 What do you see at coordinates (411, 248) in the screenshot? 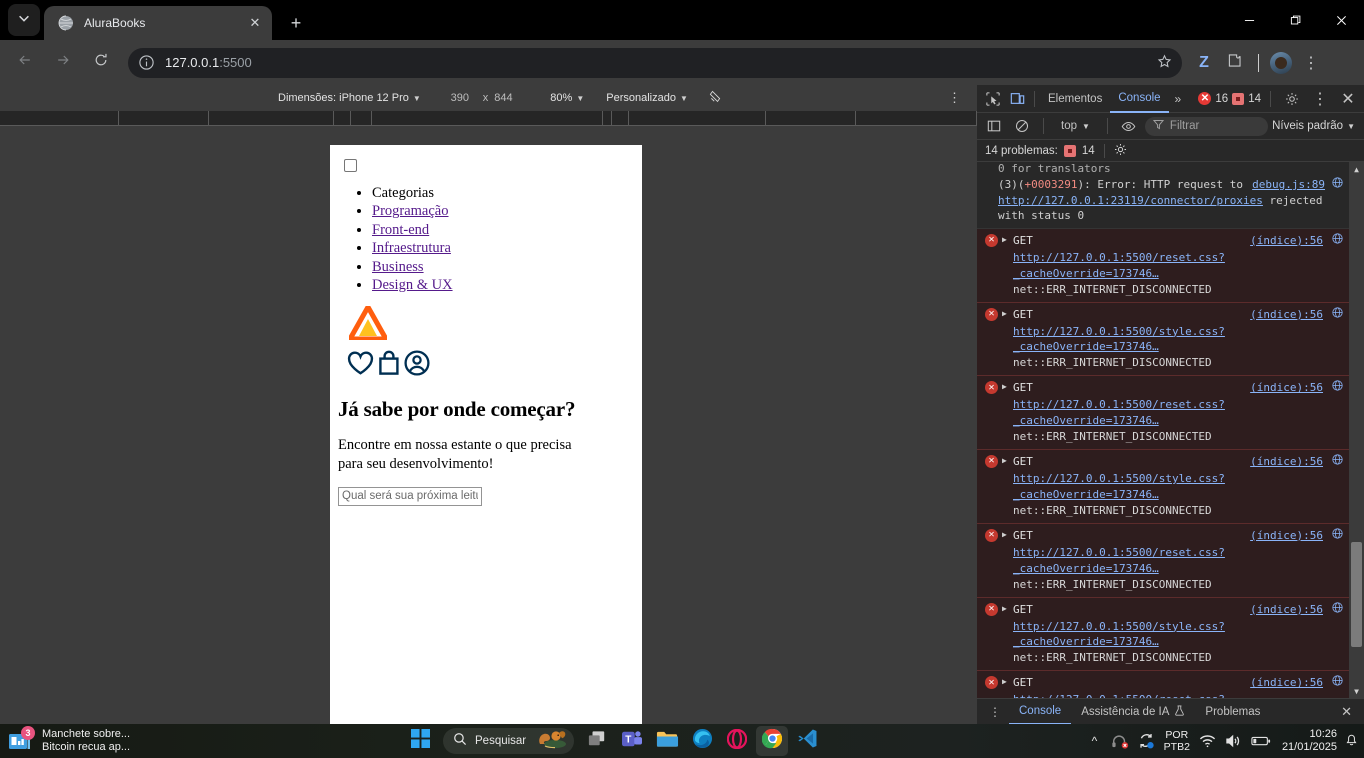
I see `category-link: Infraestrutura` at bounding box center [411, 248].